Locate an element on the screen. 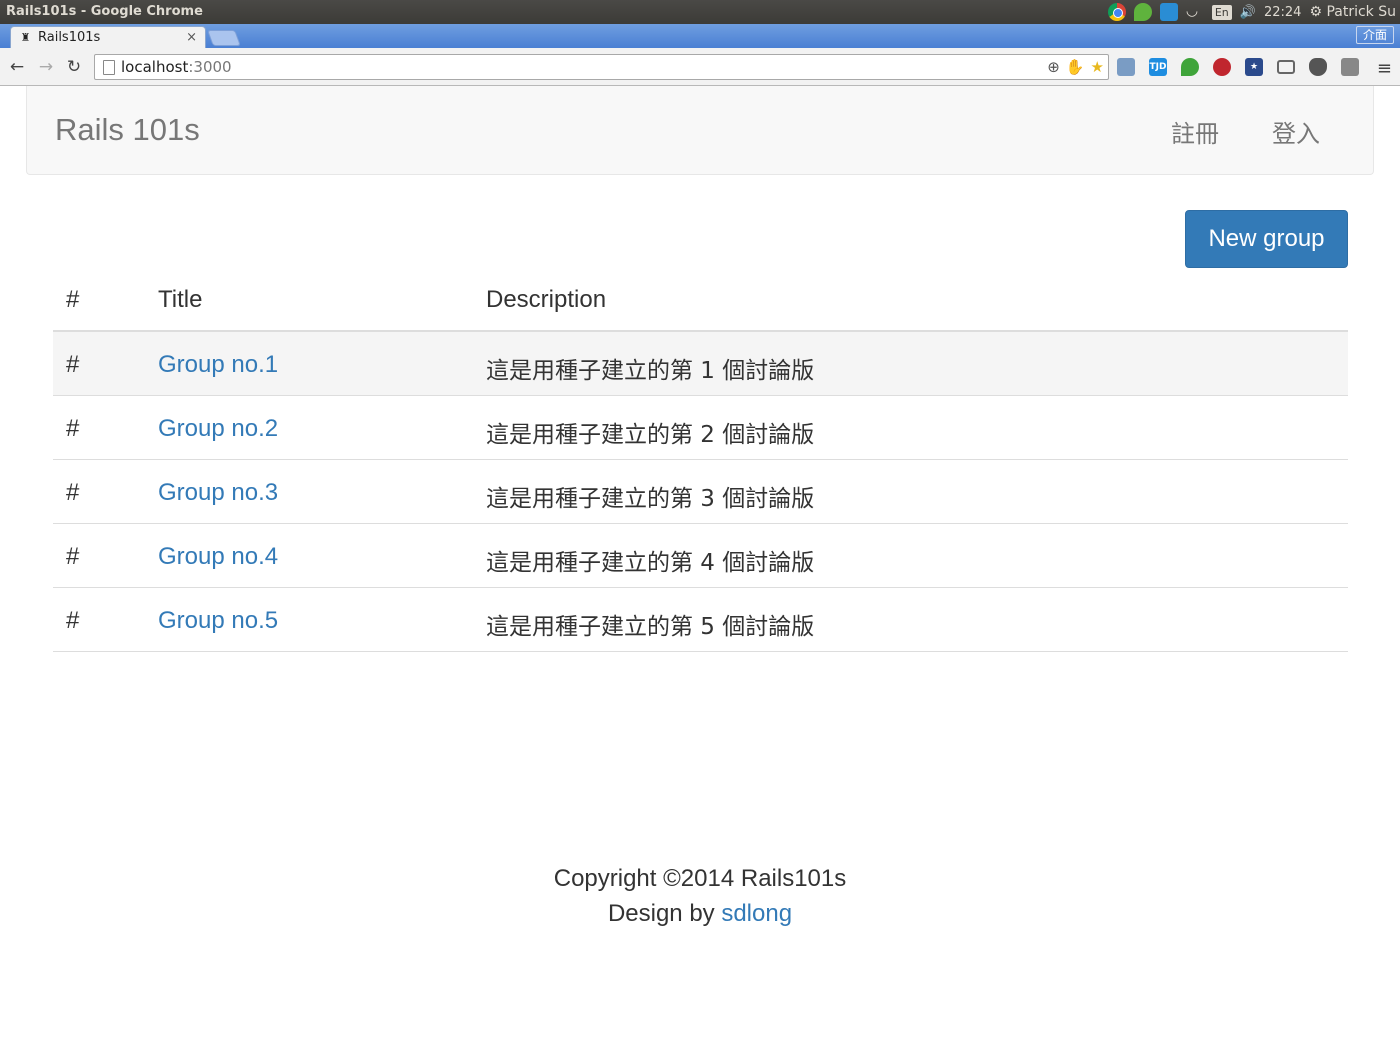 This screenshot has height=1050, width=1400. red-extension-icon is located at coordinates (1222, 67).